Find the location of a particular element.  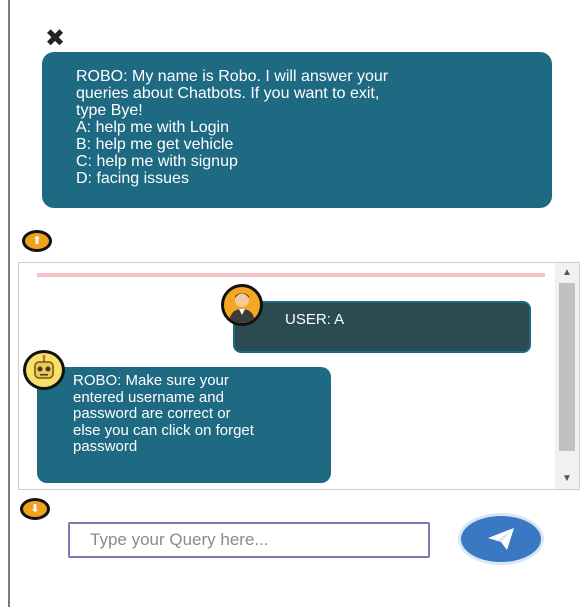

user-avatar-icon is located at coordinates (242, 305).